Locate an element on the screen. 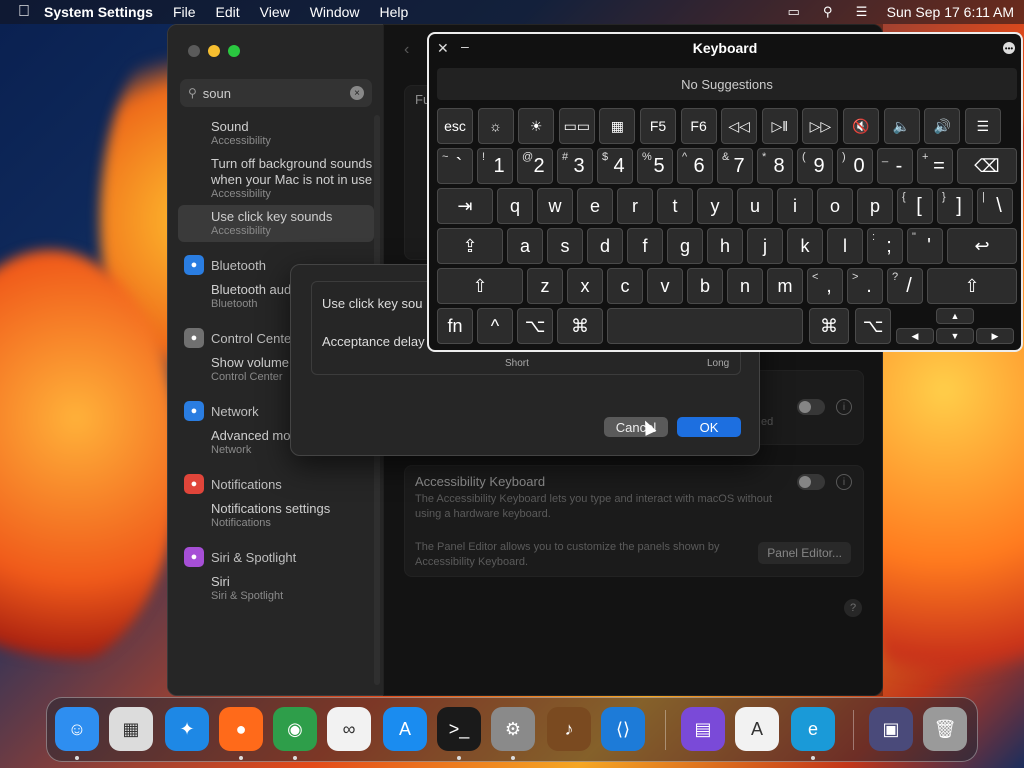  key-fn-4: ▦ is located at coordinates (617, 126).